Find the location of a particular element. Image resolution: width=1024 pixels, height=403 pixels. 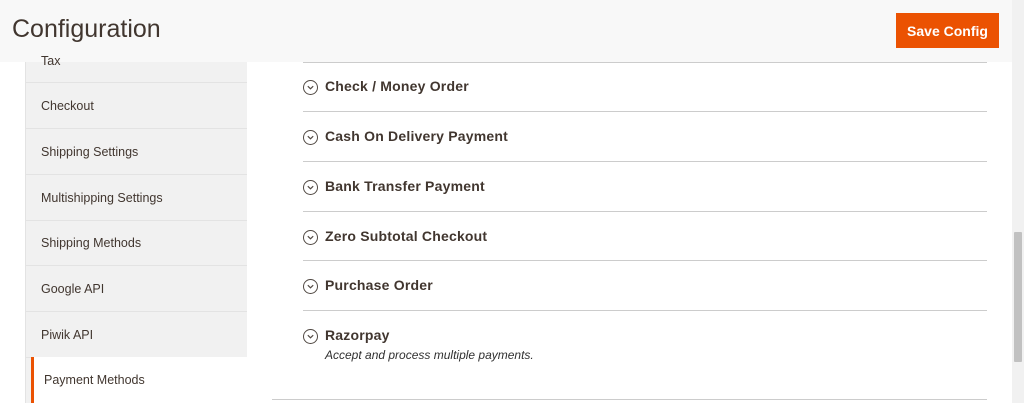

section-purchase-order: Purchase Order is located at coordinates (645, 294).